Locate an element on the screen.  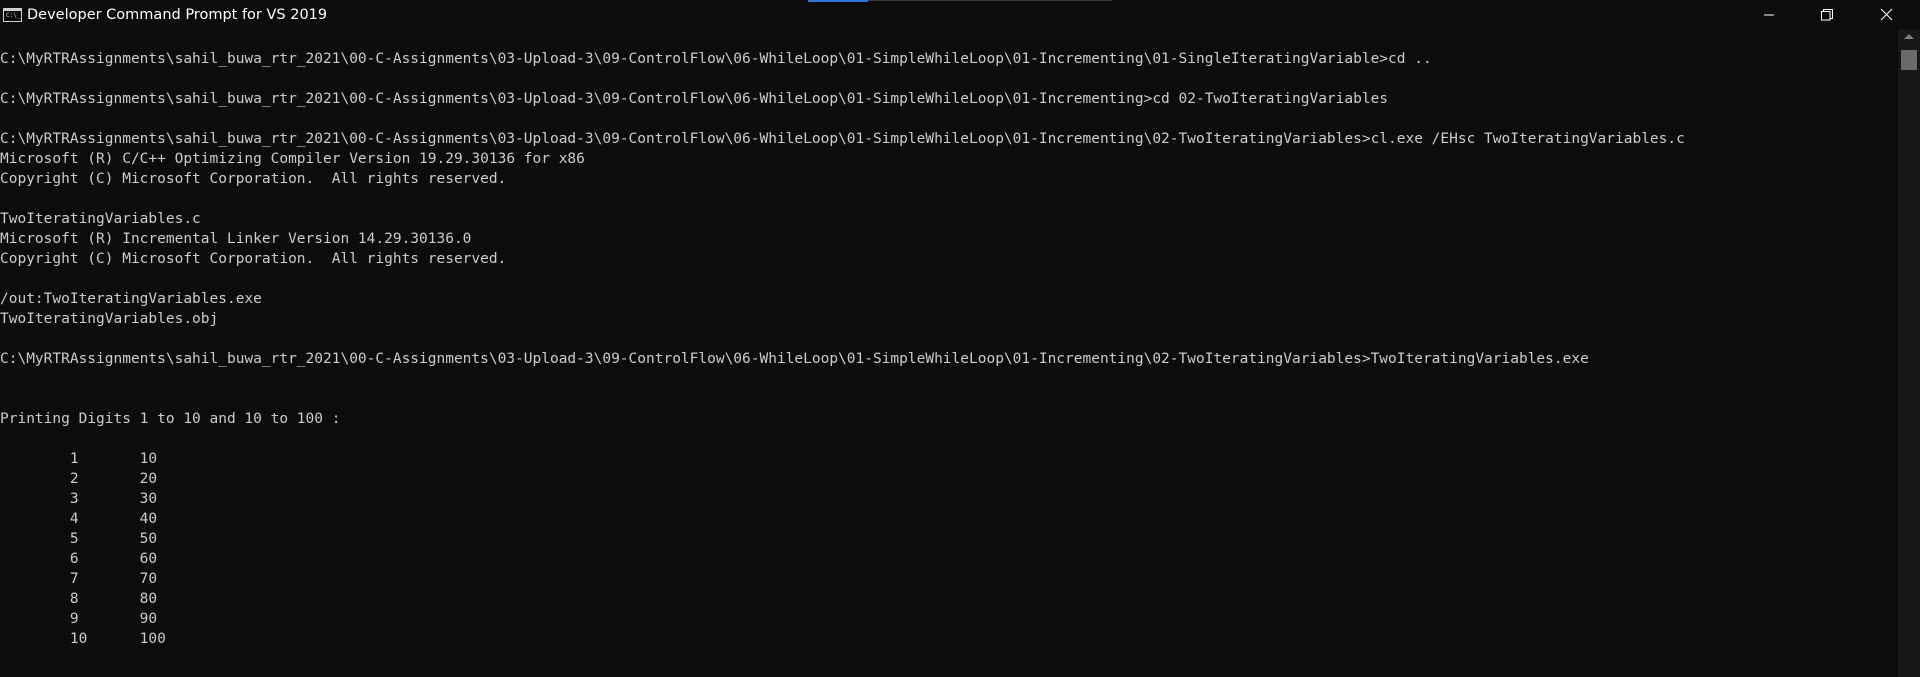
restore-icon is located at coordinates (1827, 14).